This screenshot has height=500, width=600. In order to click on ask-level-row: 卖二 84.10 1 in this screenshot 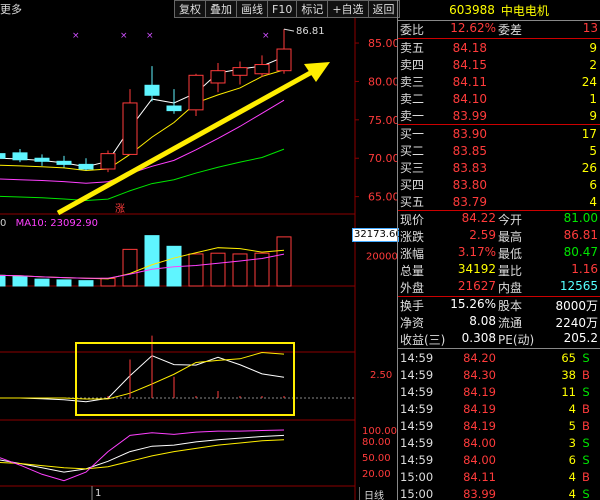, I will do `click(499, 98)`.